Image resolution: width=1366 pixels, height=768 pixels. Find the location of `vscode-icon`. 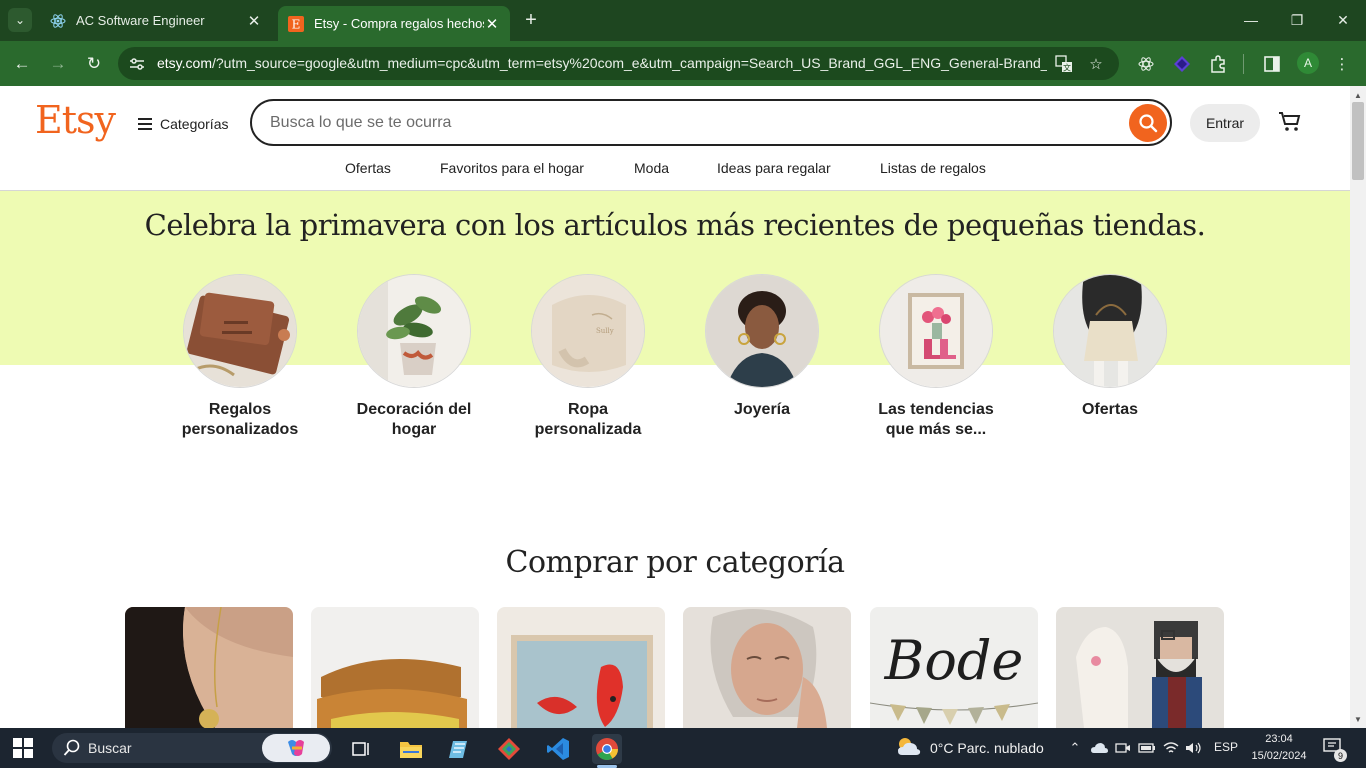

vscode-icon is located at coordinates (558, 749).